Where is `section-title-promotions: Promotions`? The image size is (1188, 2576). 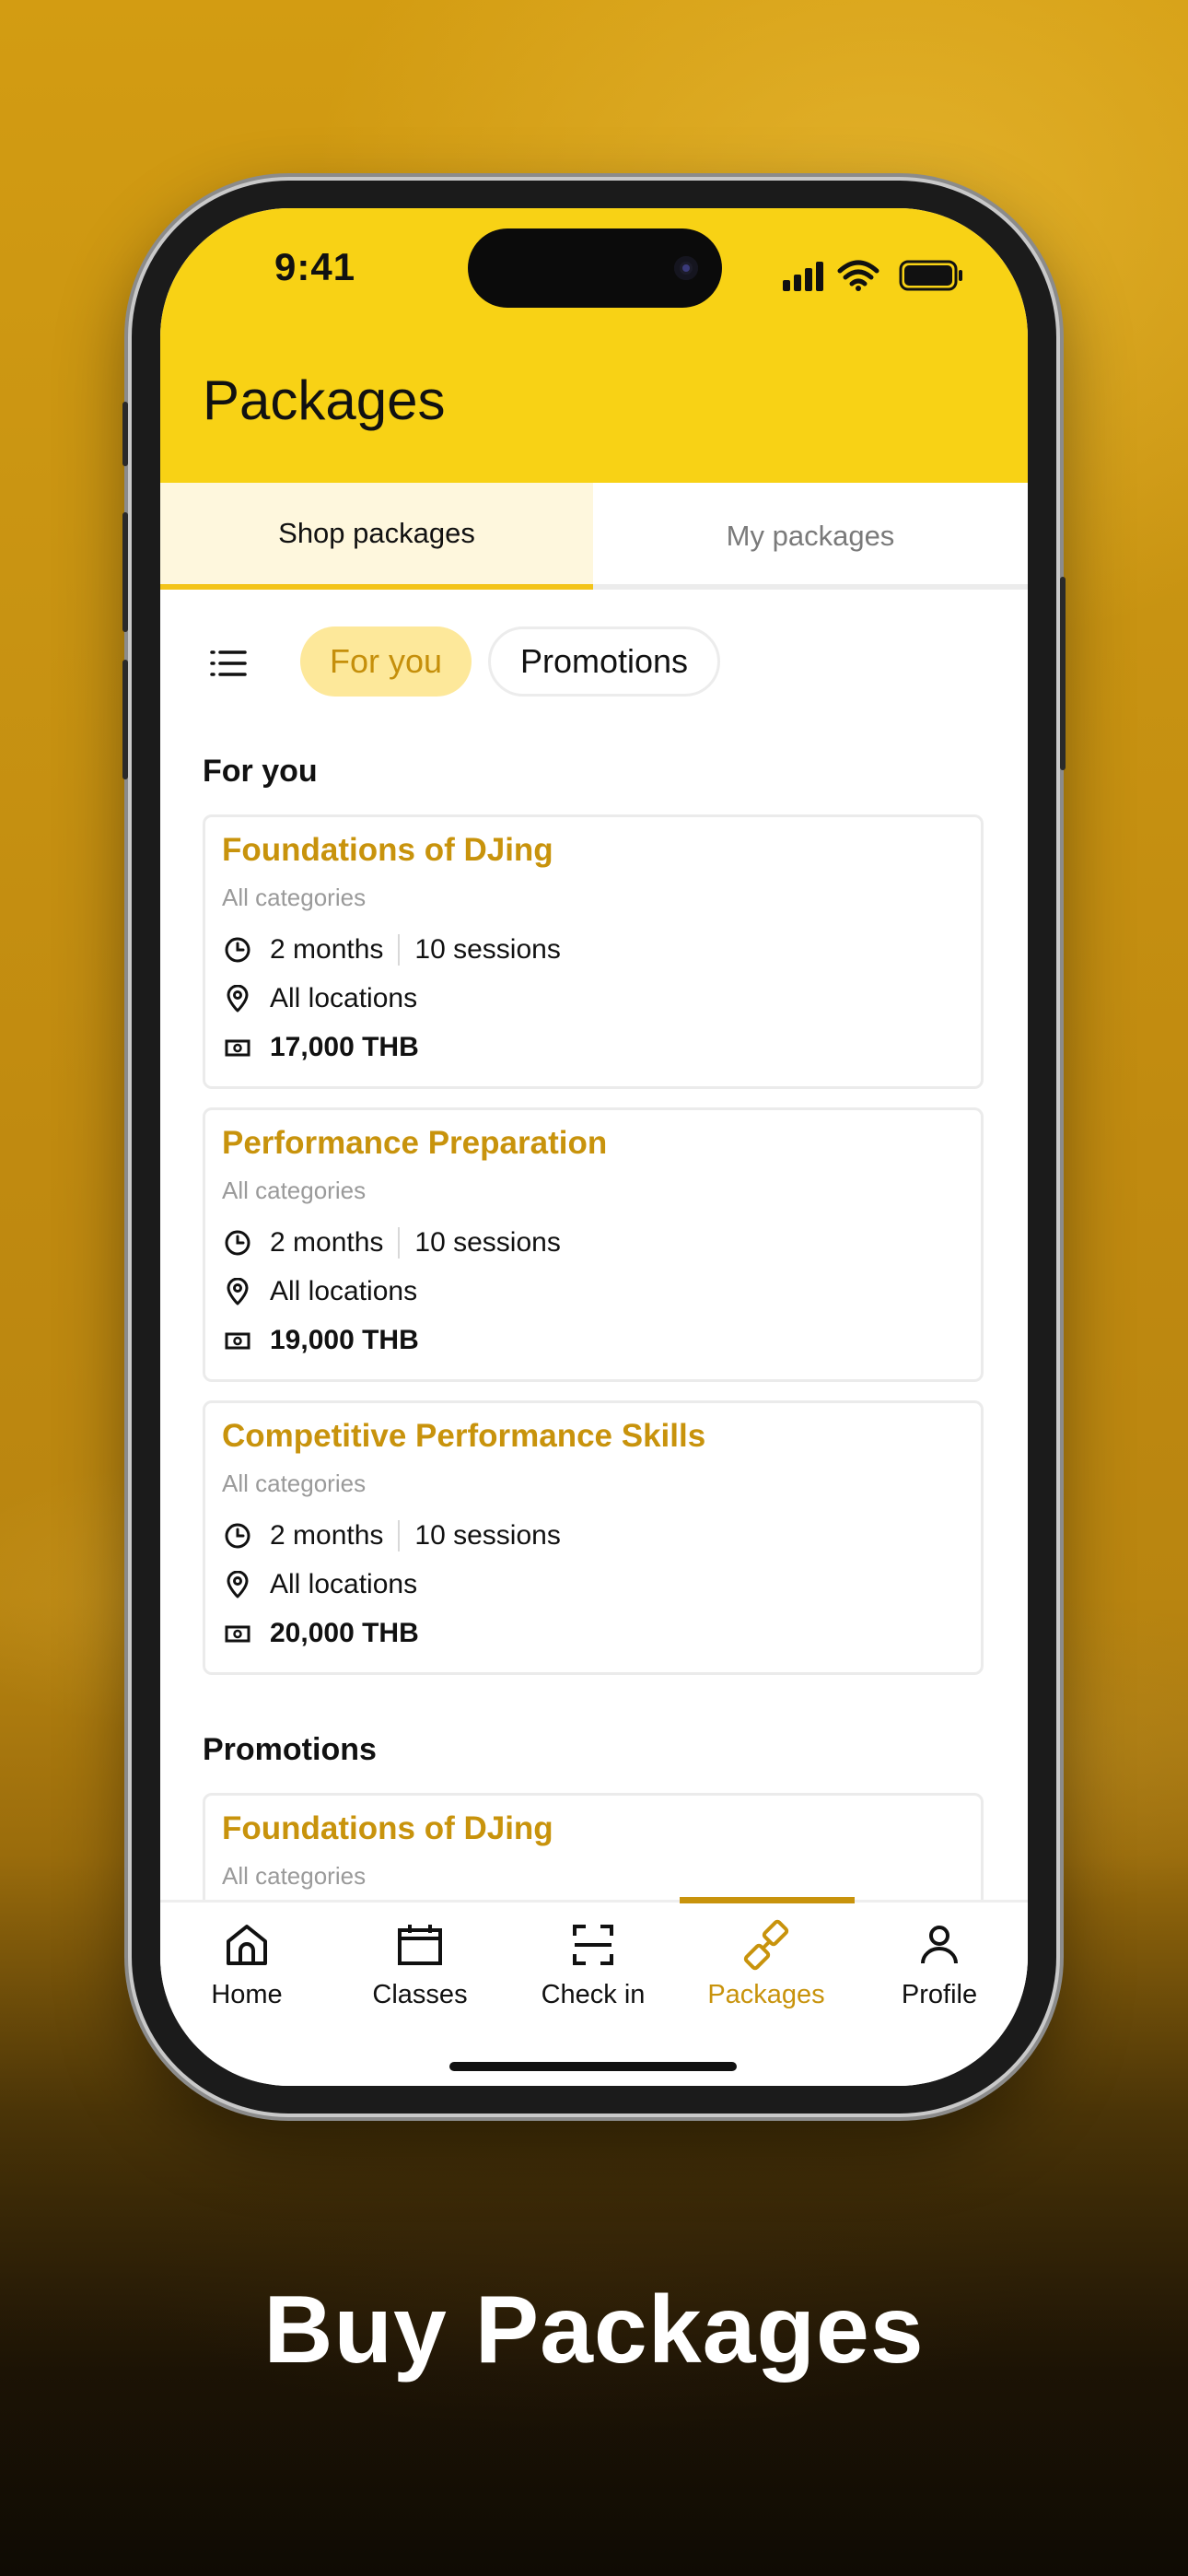
section-title-promotions: Promotions is located at coordinates (290, 1749).